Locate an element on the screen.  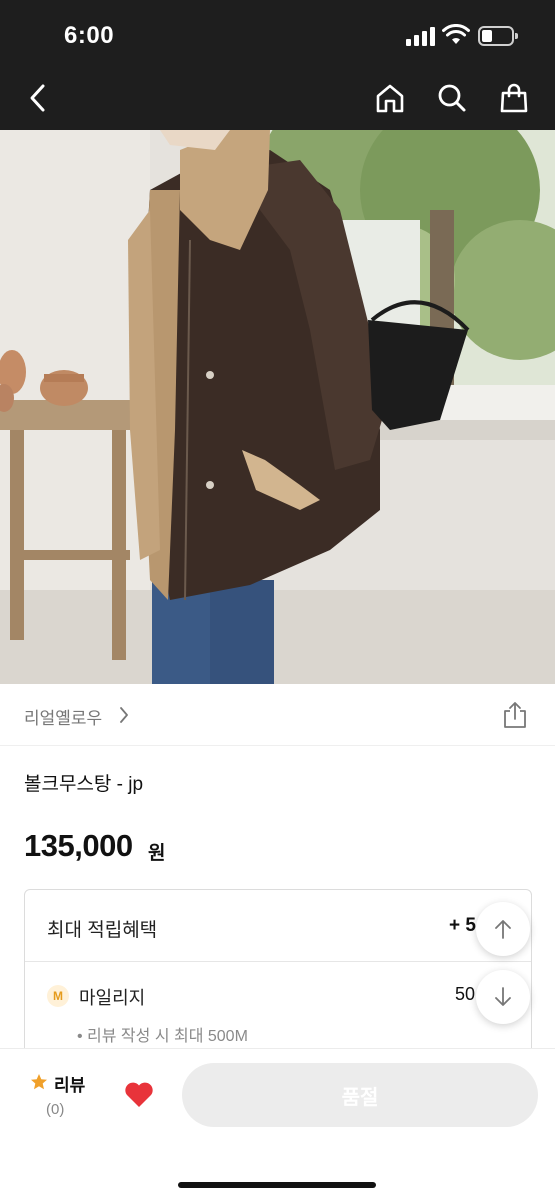
heart-icon is located at coordinates (139, 1094).